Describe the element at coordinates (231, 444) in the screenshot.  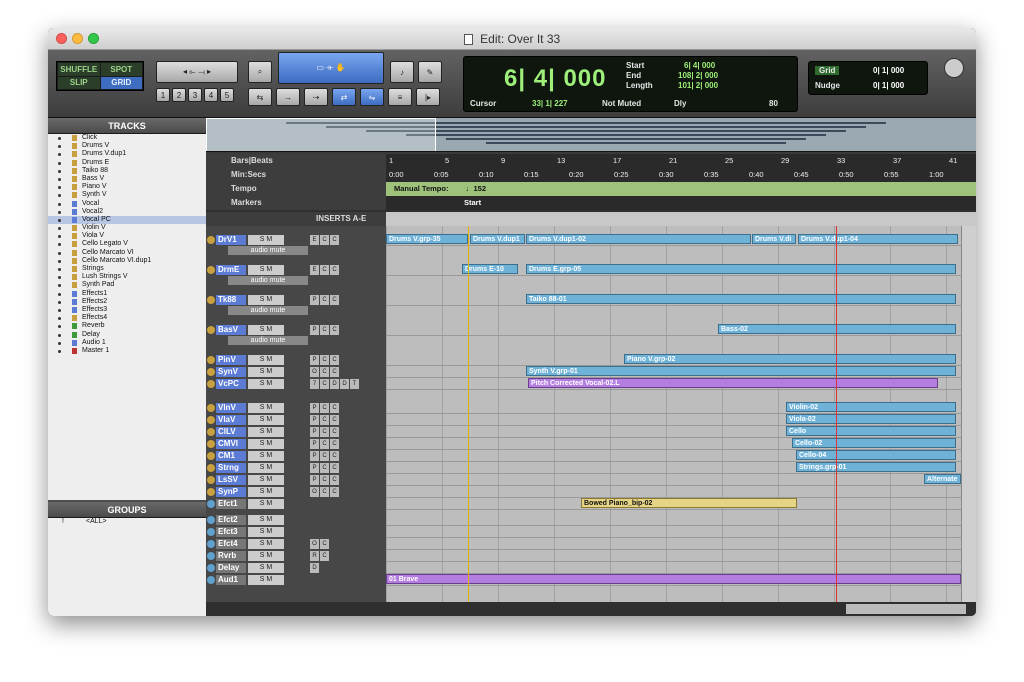
I see `track-name: CMVI` at that location.